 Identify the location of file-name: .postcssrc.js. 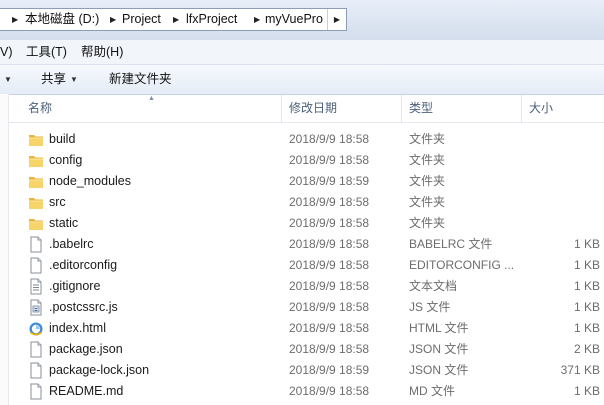
(83, 307).